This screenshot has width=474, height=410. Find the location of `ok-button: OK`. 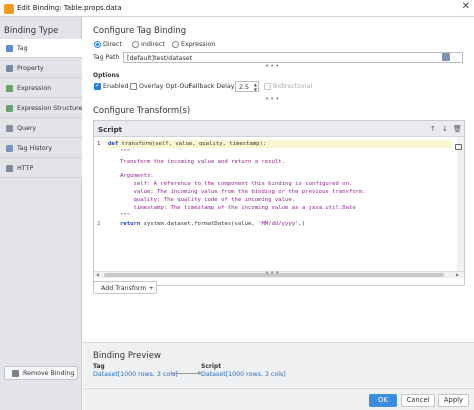

ok-button: OK is located at coordinates (383, 400).